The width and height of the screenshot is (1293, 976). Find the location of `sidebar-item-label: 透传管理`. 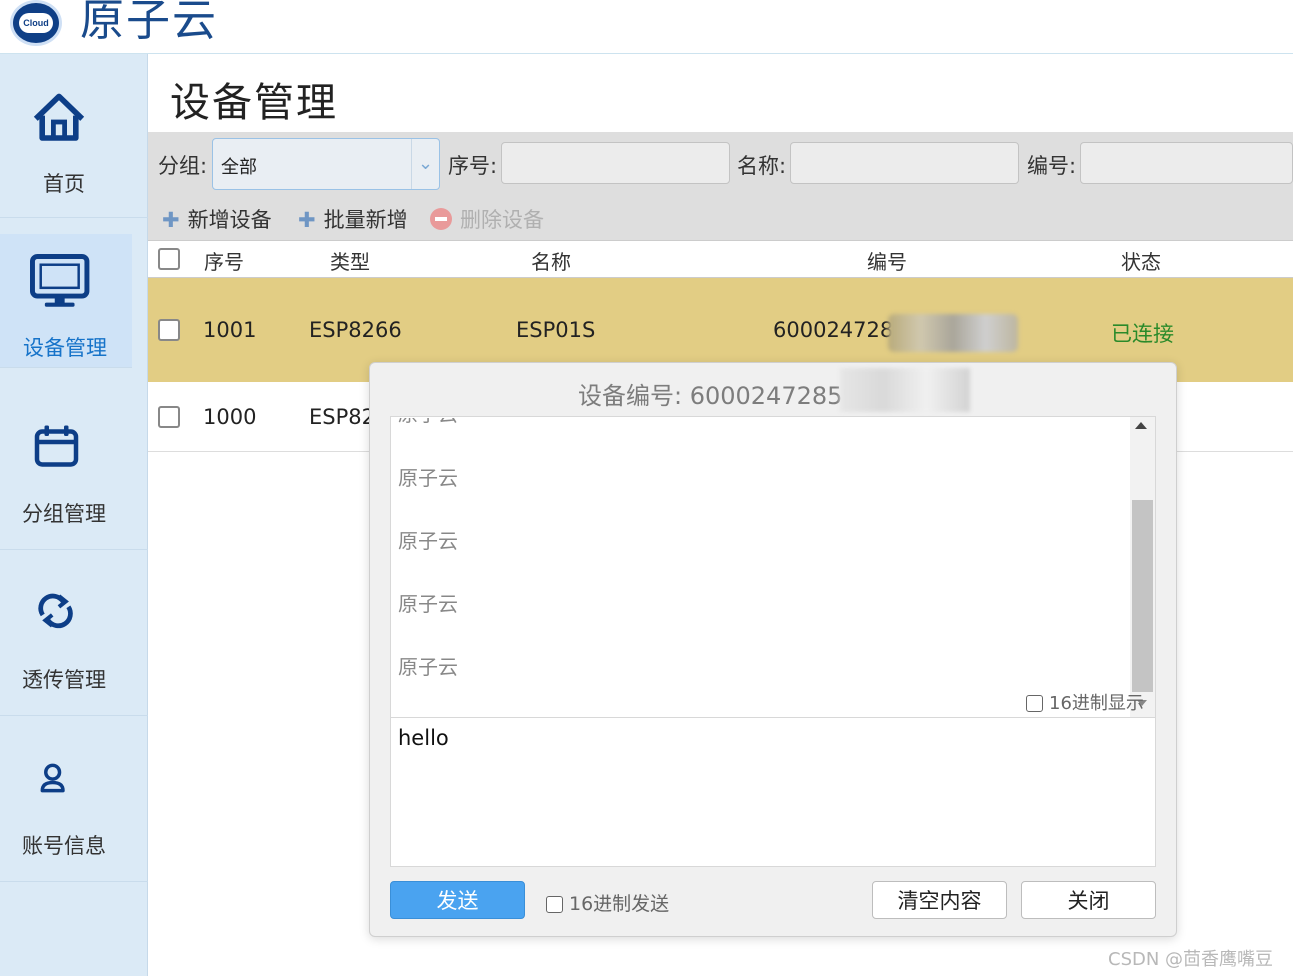

sidebar-item-label: 透传管理 is located at coordinates (64, 680).